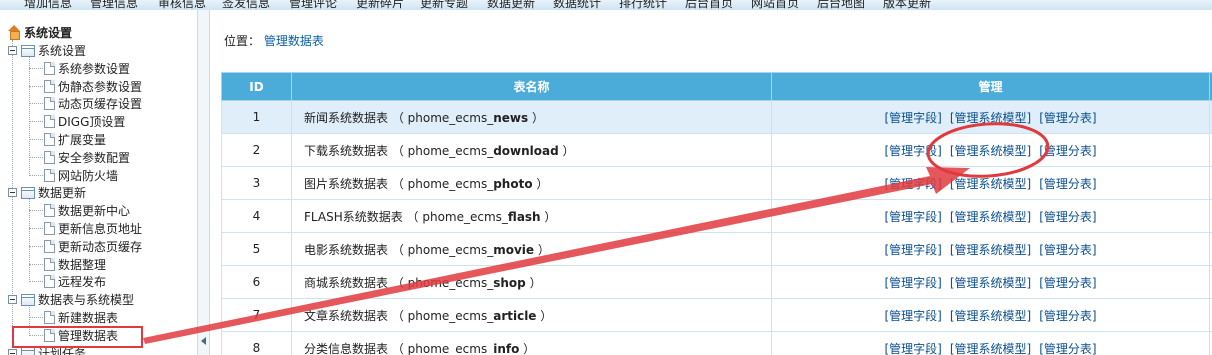 The height and width of the screenshot is (355, 1212). I want to click on tree-item: 动态页缓存设置, so click(93, 103).